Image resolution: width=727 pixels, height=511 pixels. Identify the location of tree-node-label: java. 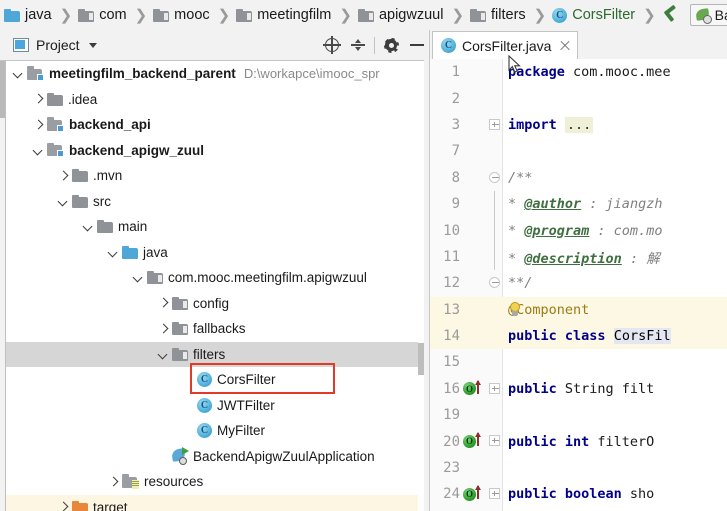
(155, 252).